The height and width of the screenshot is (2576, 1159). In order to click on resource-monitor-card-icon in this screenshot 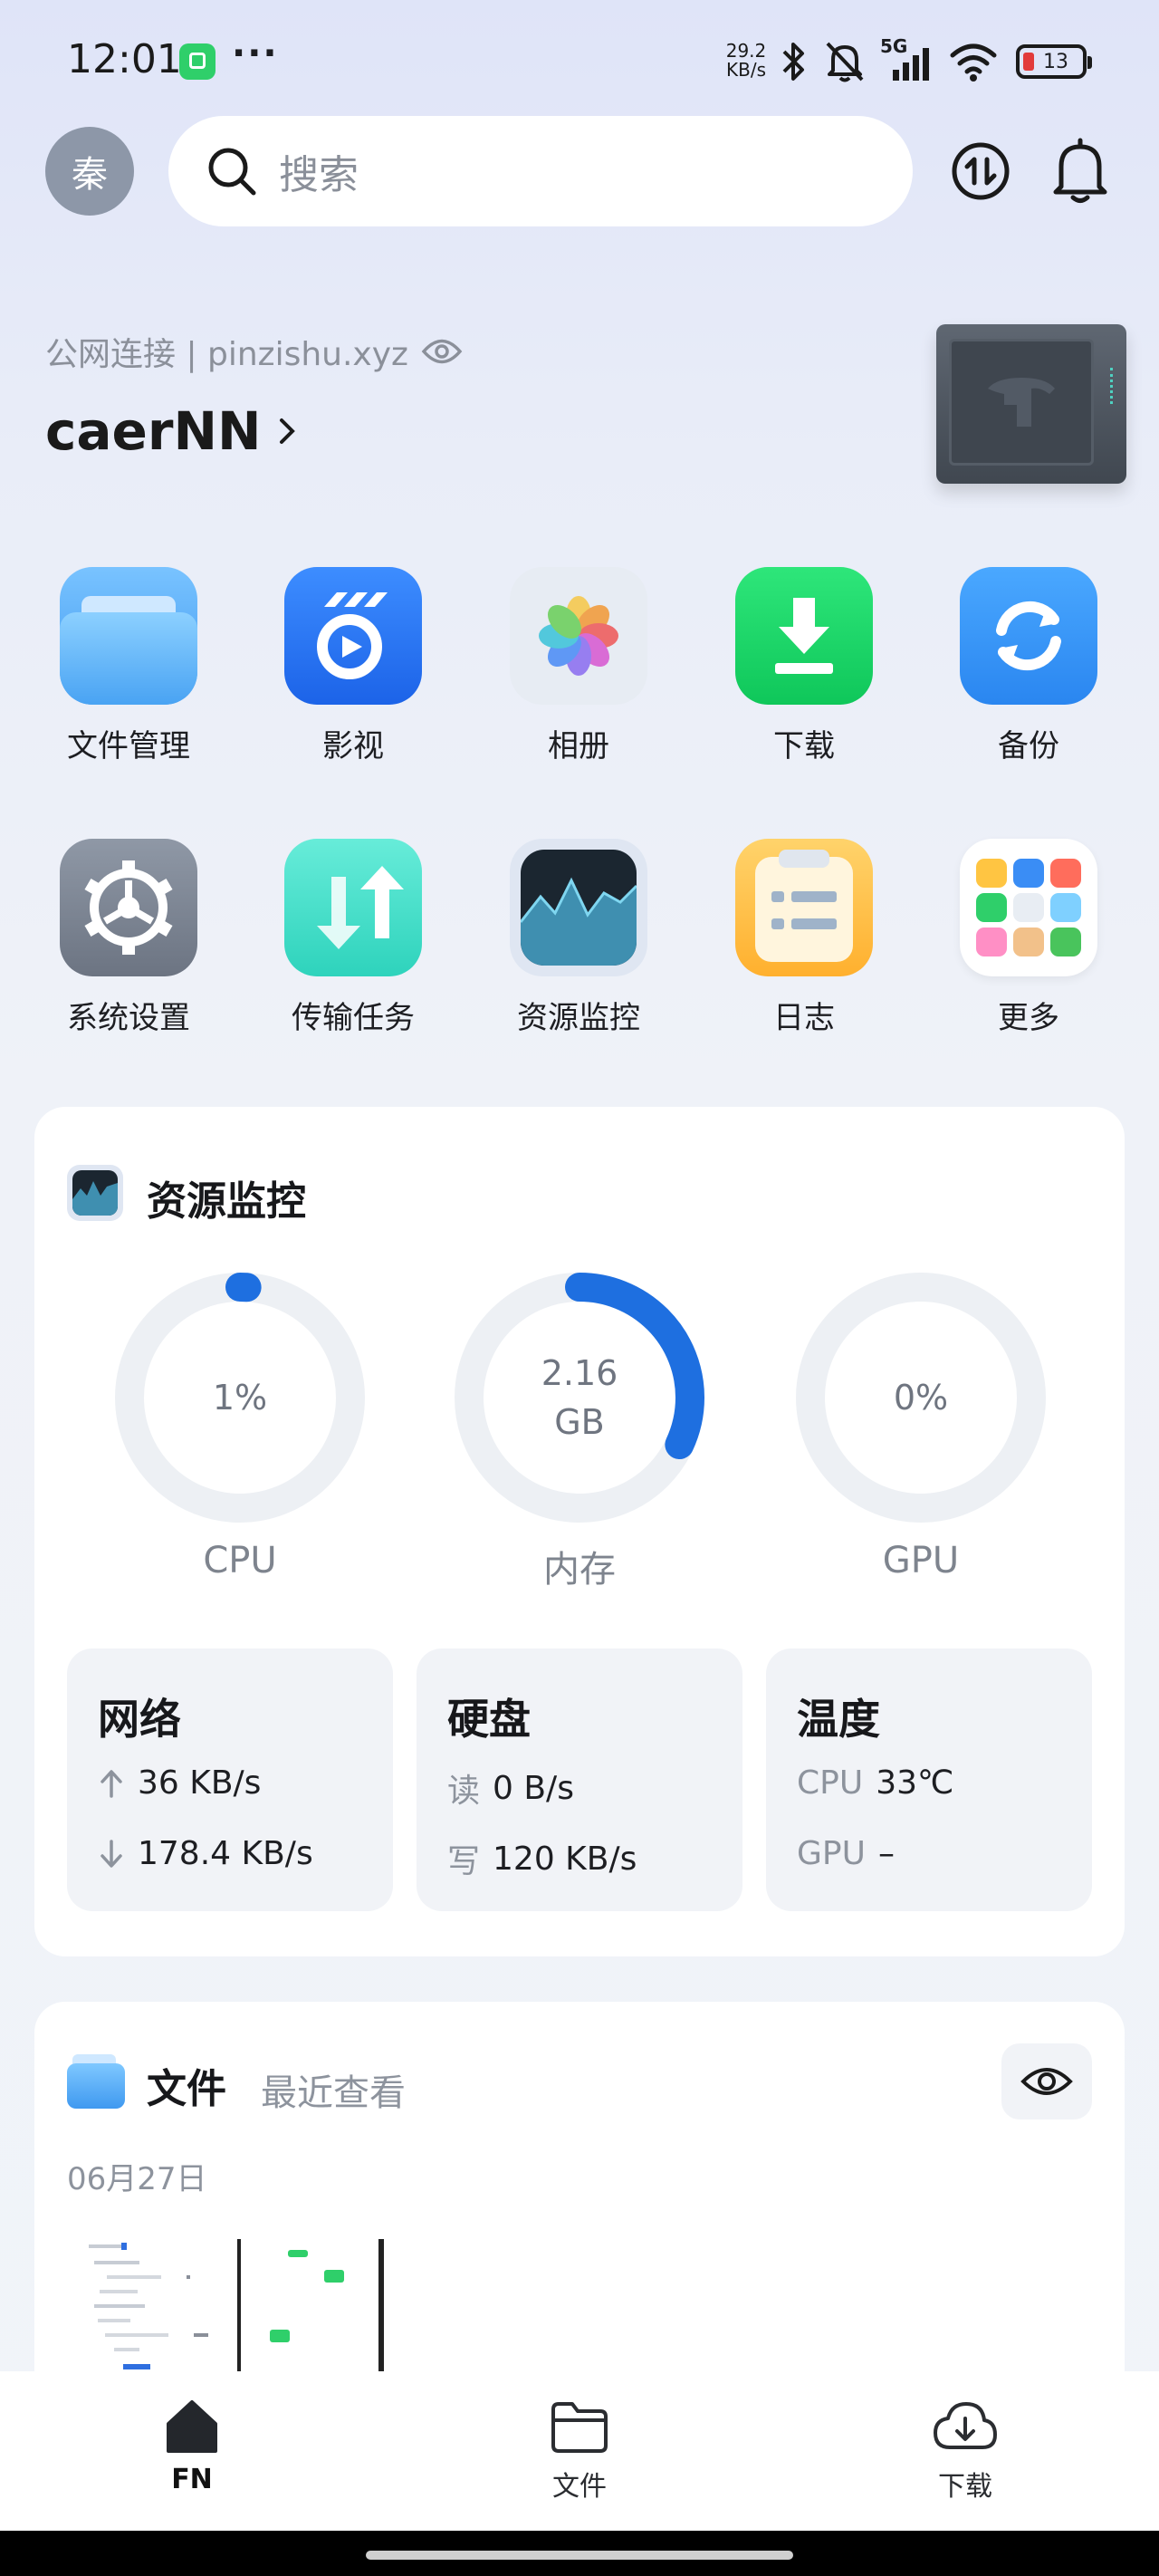, I will do `click(95, 1193)`.